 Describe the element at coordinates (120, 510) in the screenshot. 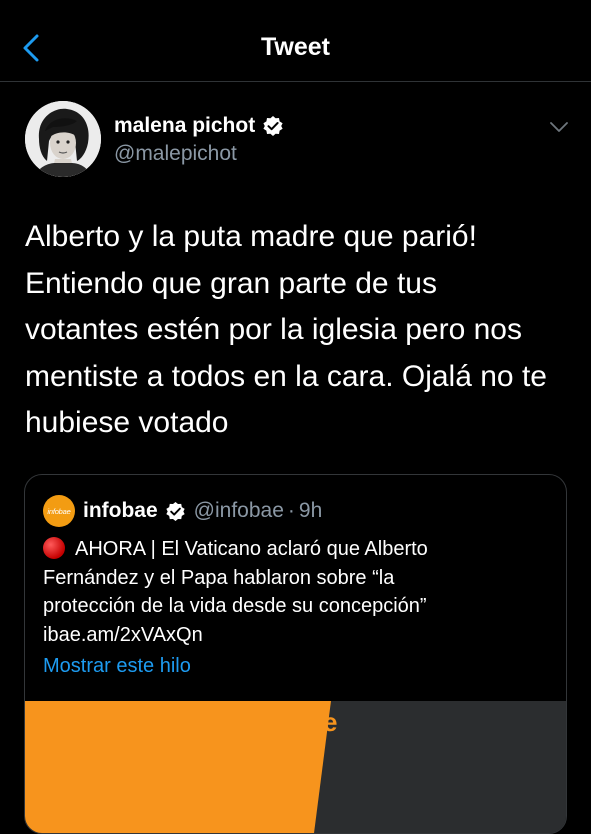

I see `quoted-author-name: infobae` at that location.